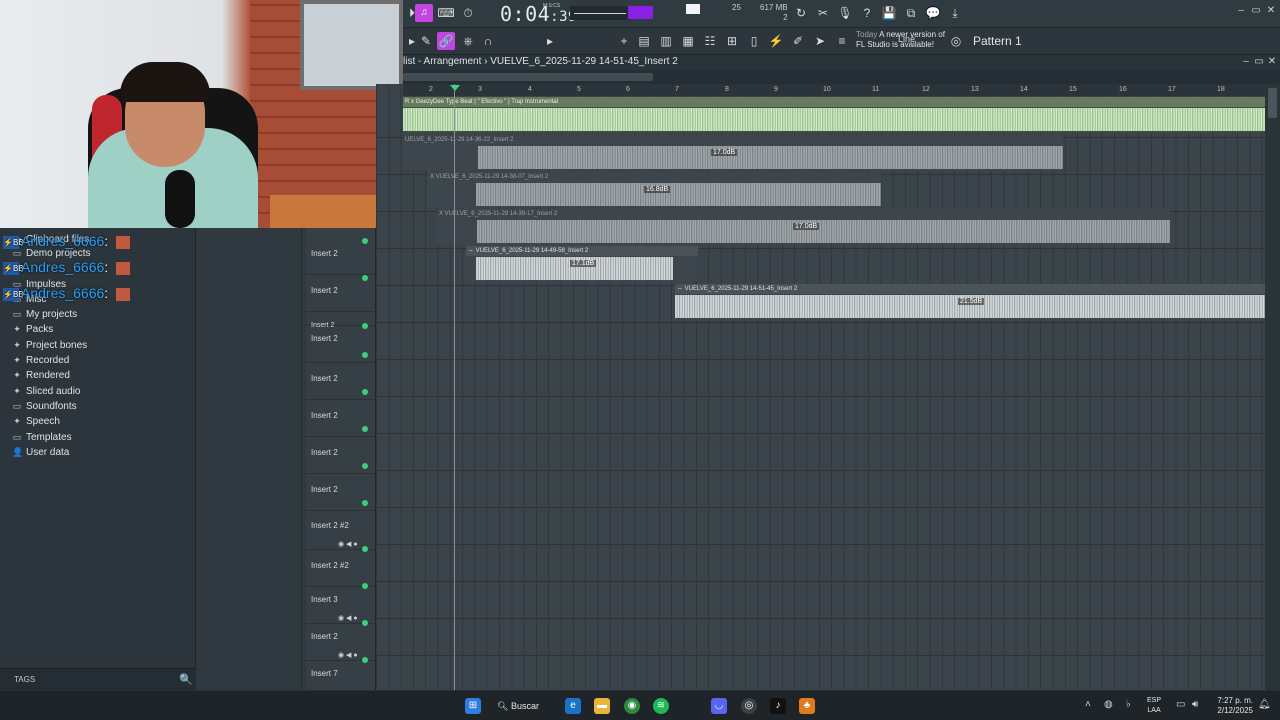  I want to click on link-icon: 🔗, so click(446, 41).